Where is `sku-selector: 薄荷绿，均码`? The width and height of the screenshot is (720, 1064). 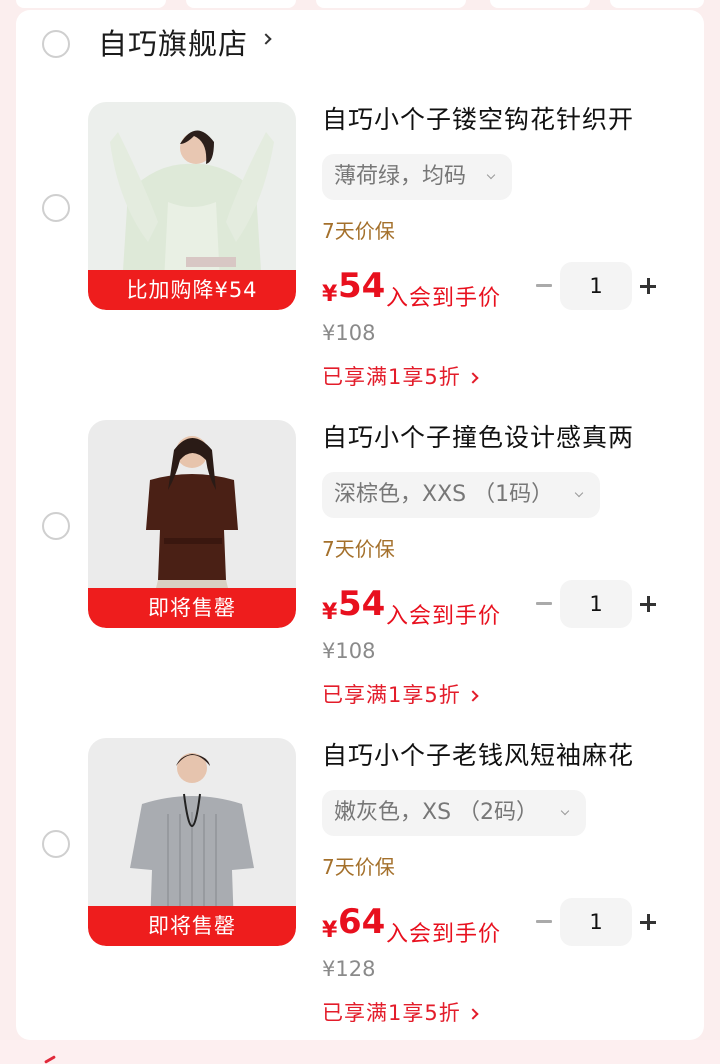 sku-selector: 薄荷绿，均码 is located at coordinates (417, 177).